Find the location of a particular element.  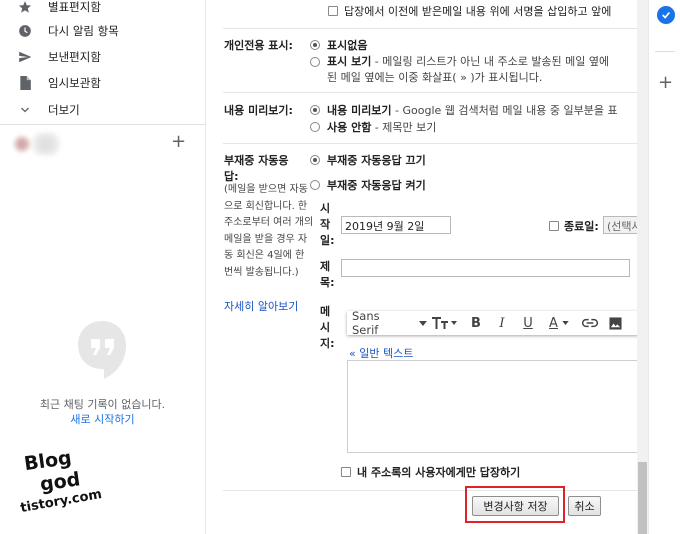

sidebar-item-label: 더보기 is located at coordinates (64, 110).